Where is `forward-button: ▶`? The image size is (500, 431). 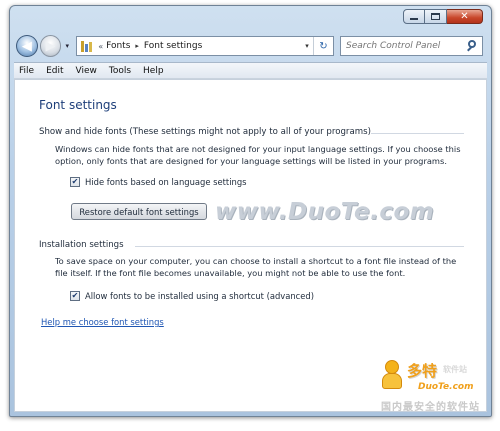
forward-button: ▶ is located at coordinates (50, 46).